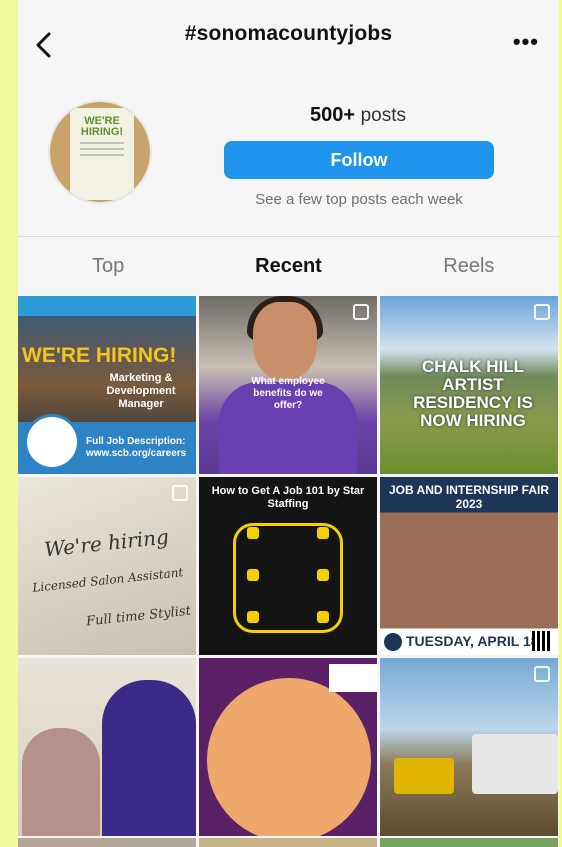 This screenshot has height=847, width=562. I want to click on tab-recent: Recent, so click(288, 266).